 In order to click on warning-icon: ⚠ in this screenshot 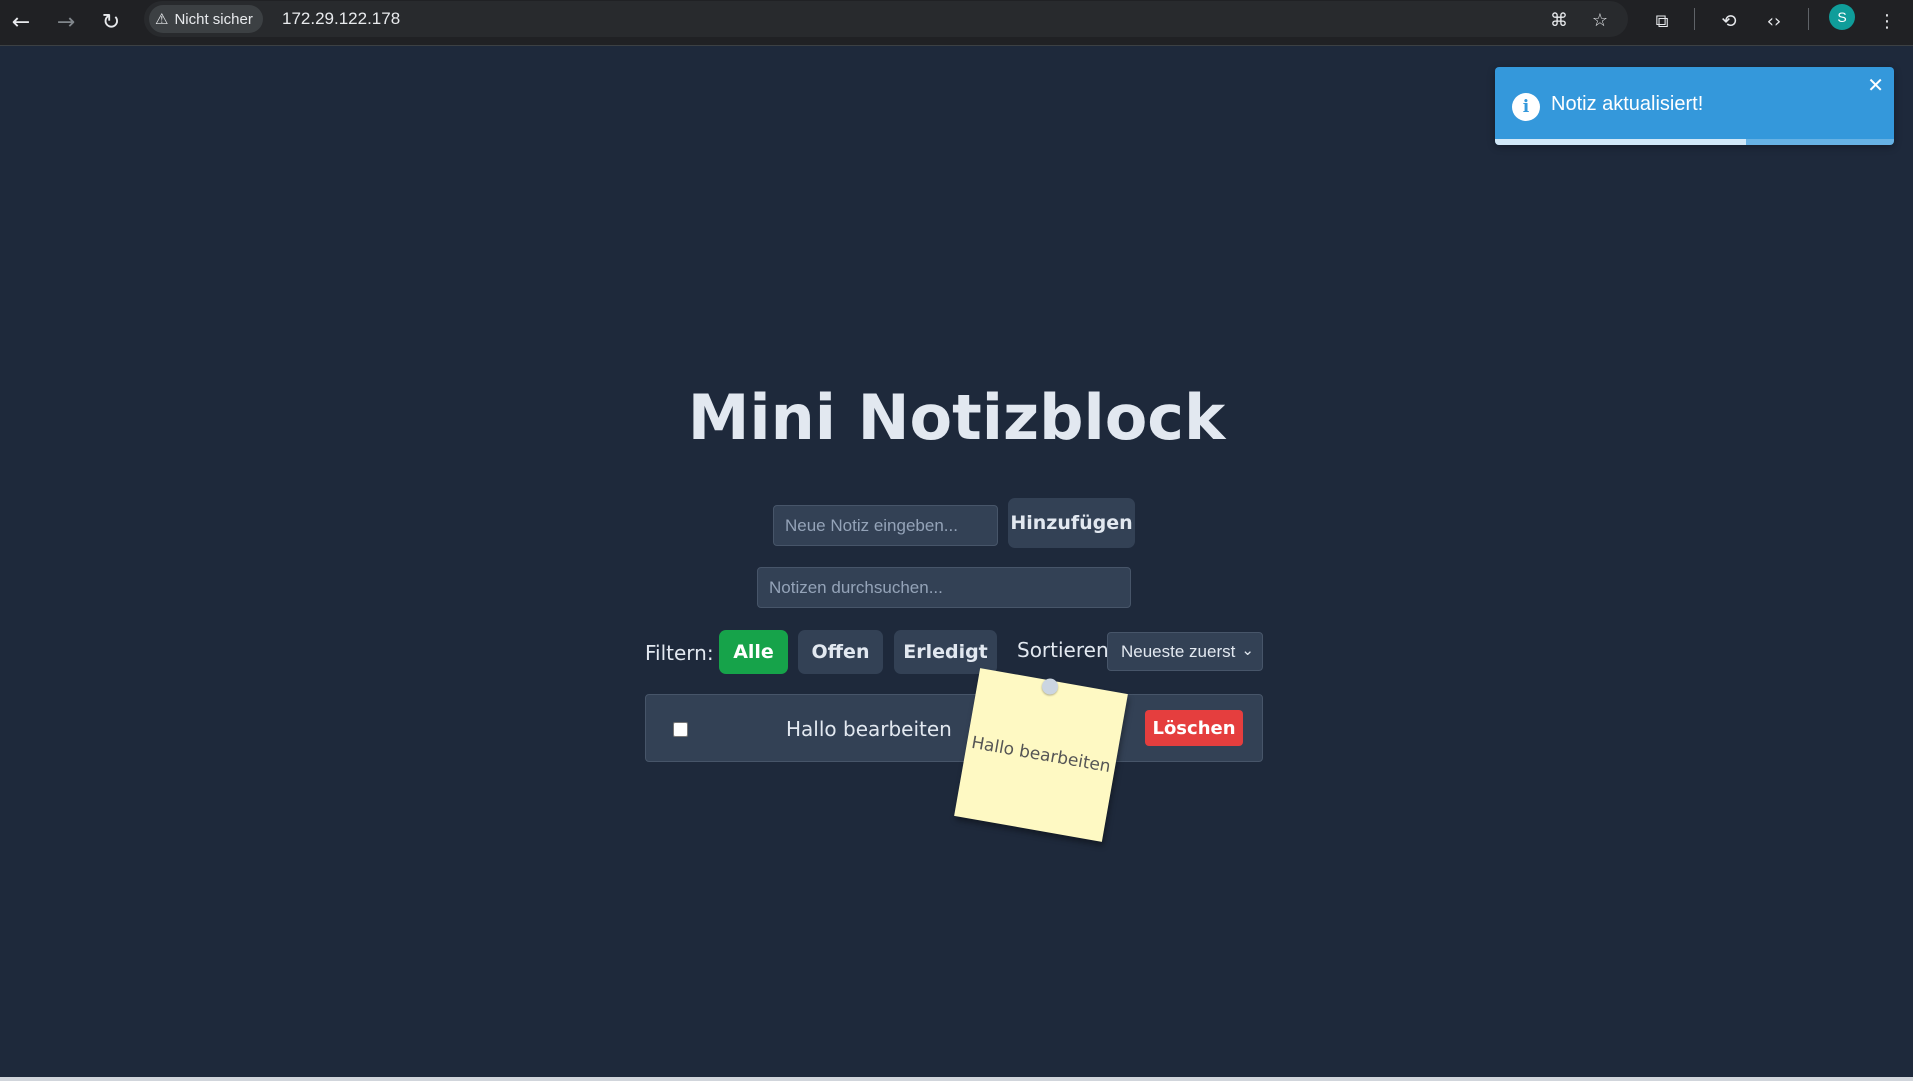, I will do `click(162, 19)`.